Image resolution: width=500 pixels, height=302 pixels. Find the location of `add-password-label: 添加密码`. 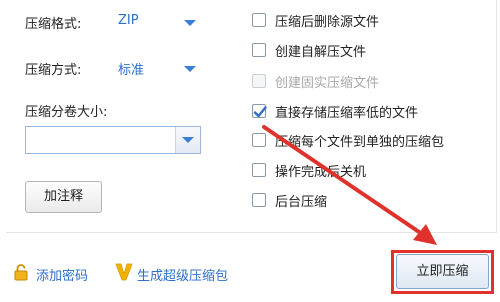

add-password-label: 添加密码 is located at coordinates (62, 276).